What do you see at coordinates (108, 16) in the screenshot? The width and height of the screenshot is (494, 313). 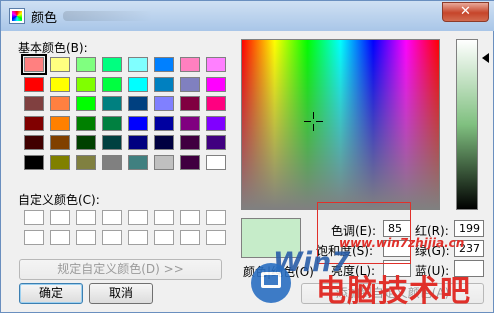 I see `blurred-title-suffix` at bounding box center [108, 16].